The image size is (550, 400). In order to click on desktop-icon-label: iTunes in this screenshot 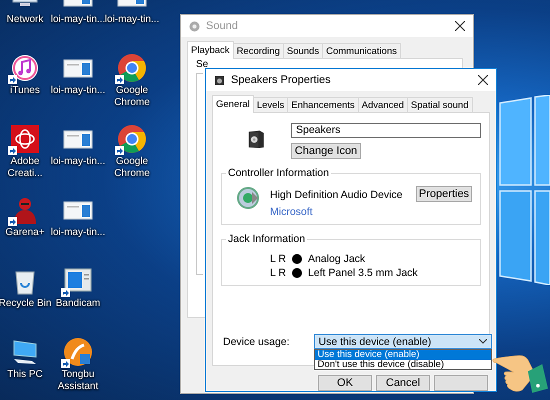, I will do `click(25, 91)`.